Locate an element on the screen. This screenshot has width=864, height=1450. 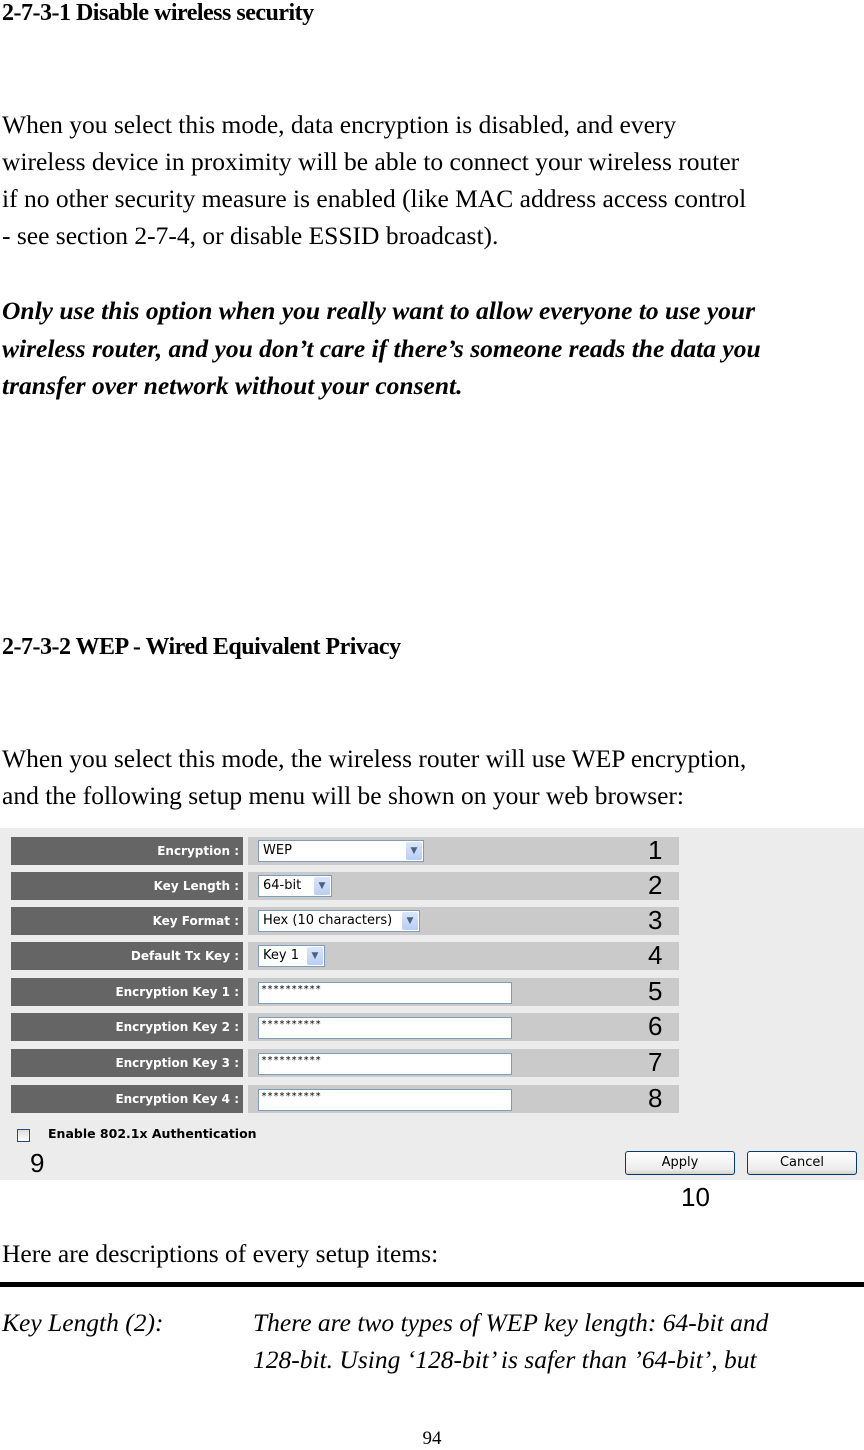
key-format-select: Hex (10 characters) ▼ is located at coordinates (339, 921).